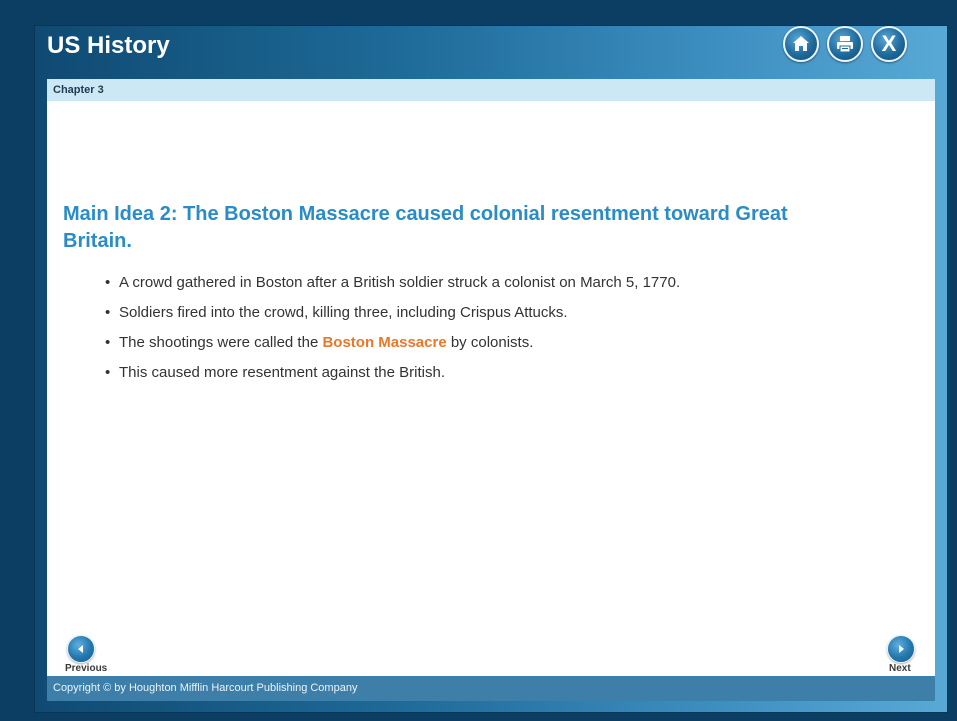 This screenshot has width=957, height=721. What do you see at coordinates (491, 90) in the screenshot?
I see `chapter-bar: Chapter 3` at bounding box center [491, 90].